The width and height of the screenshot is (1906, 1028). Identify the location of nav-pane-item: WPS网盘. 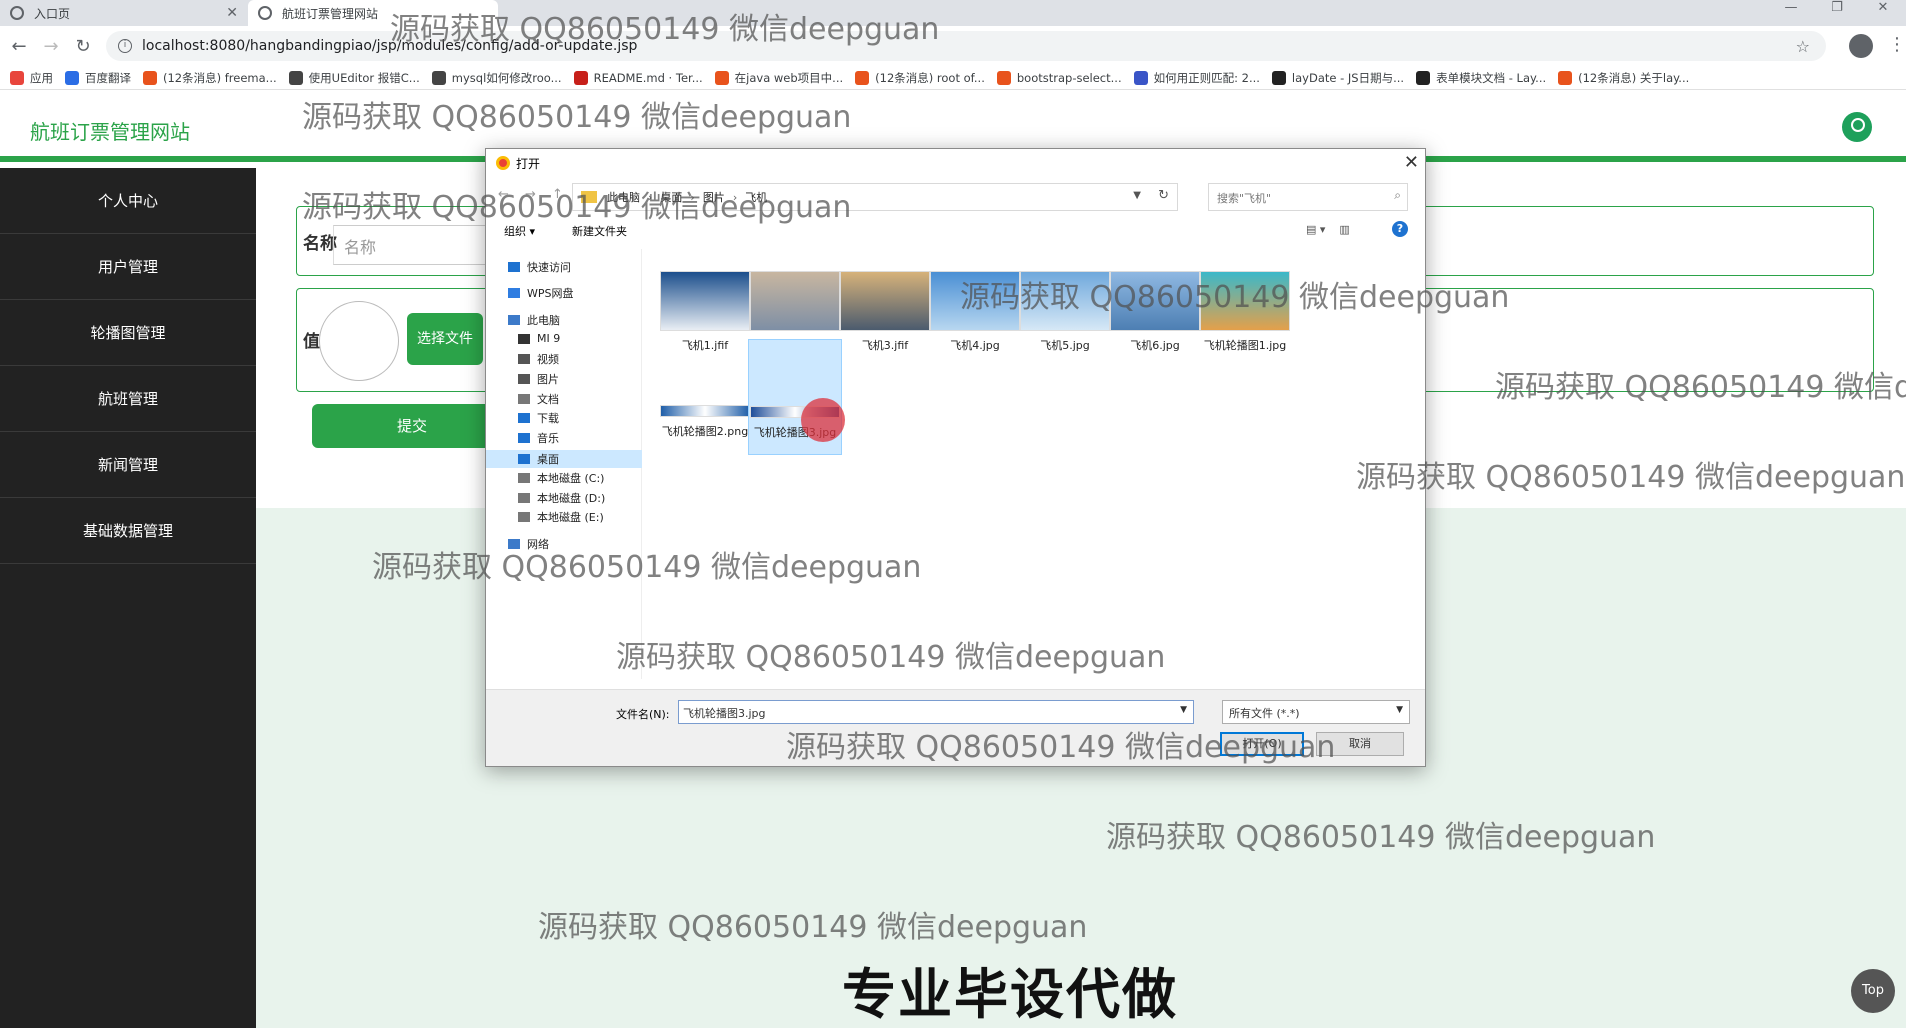
(541, 293).